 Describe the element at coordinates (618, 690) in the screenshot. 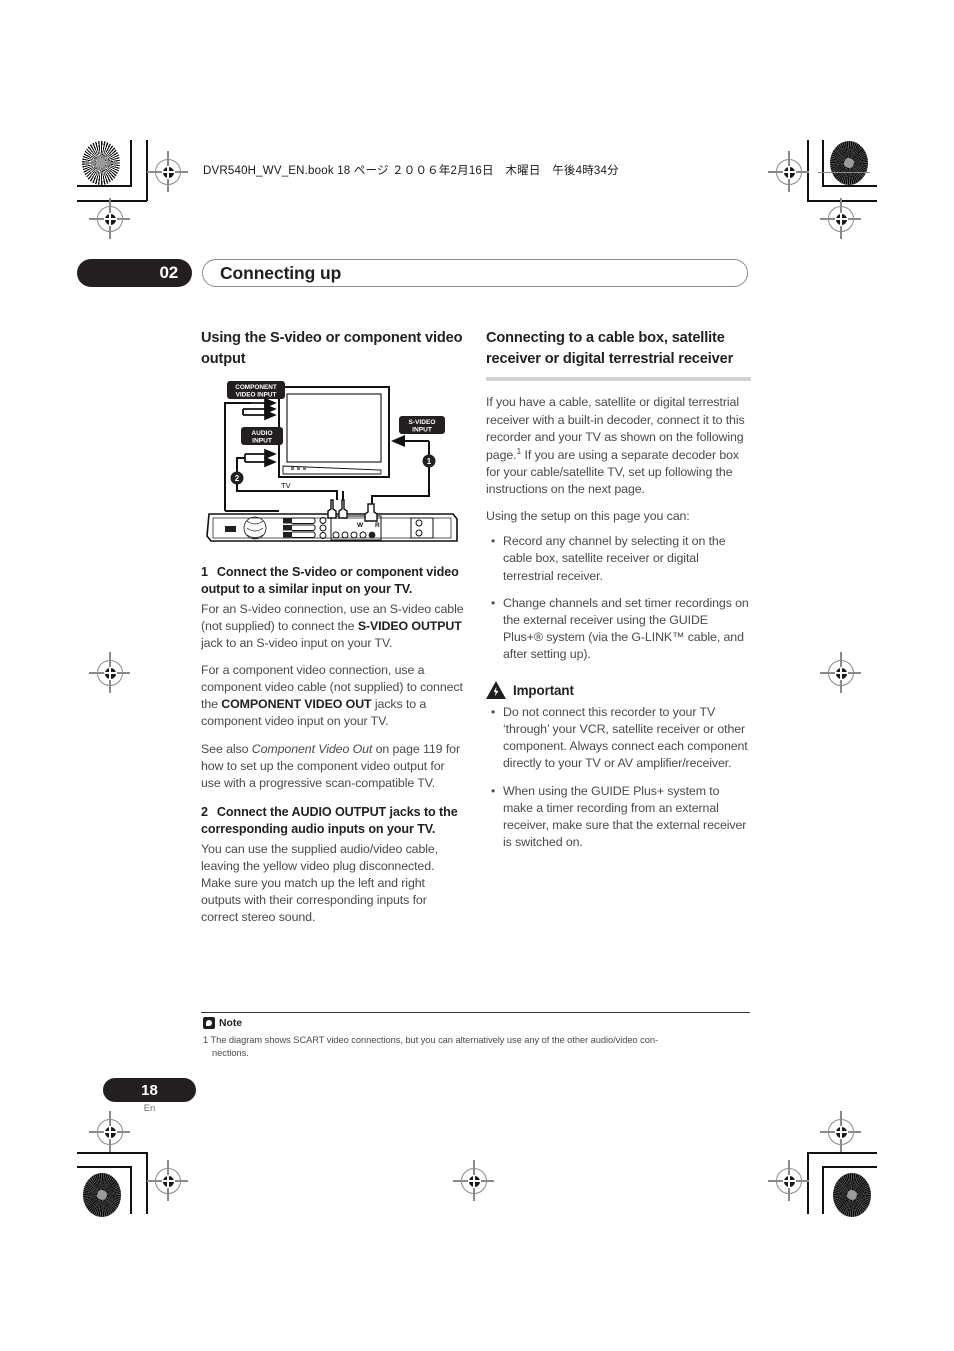

I see `important-heading: Important` at that location.